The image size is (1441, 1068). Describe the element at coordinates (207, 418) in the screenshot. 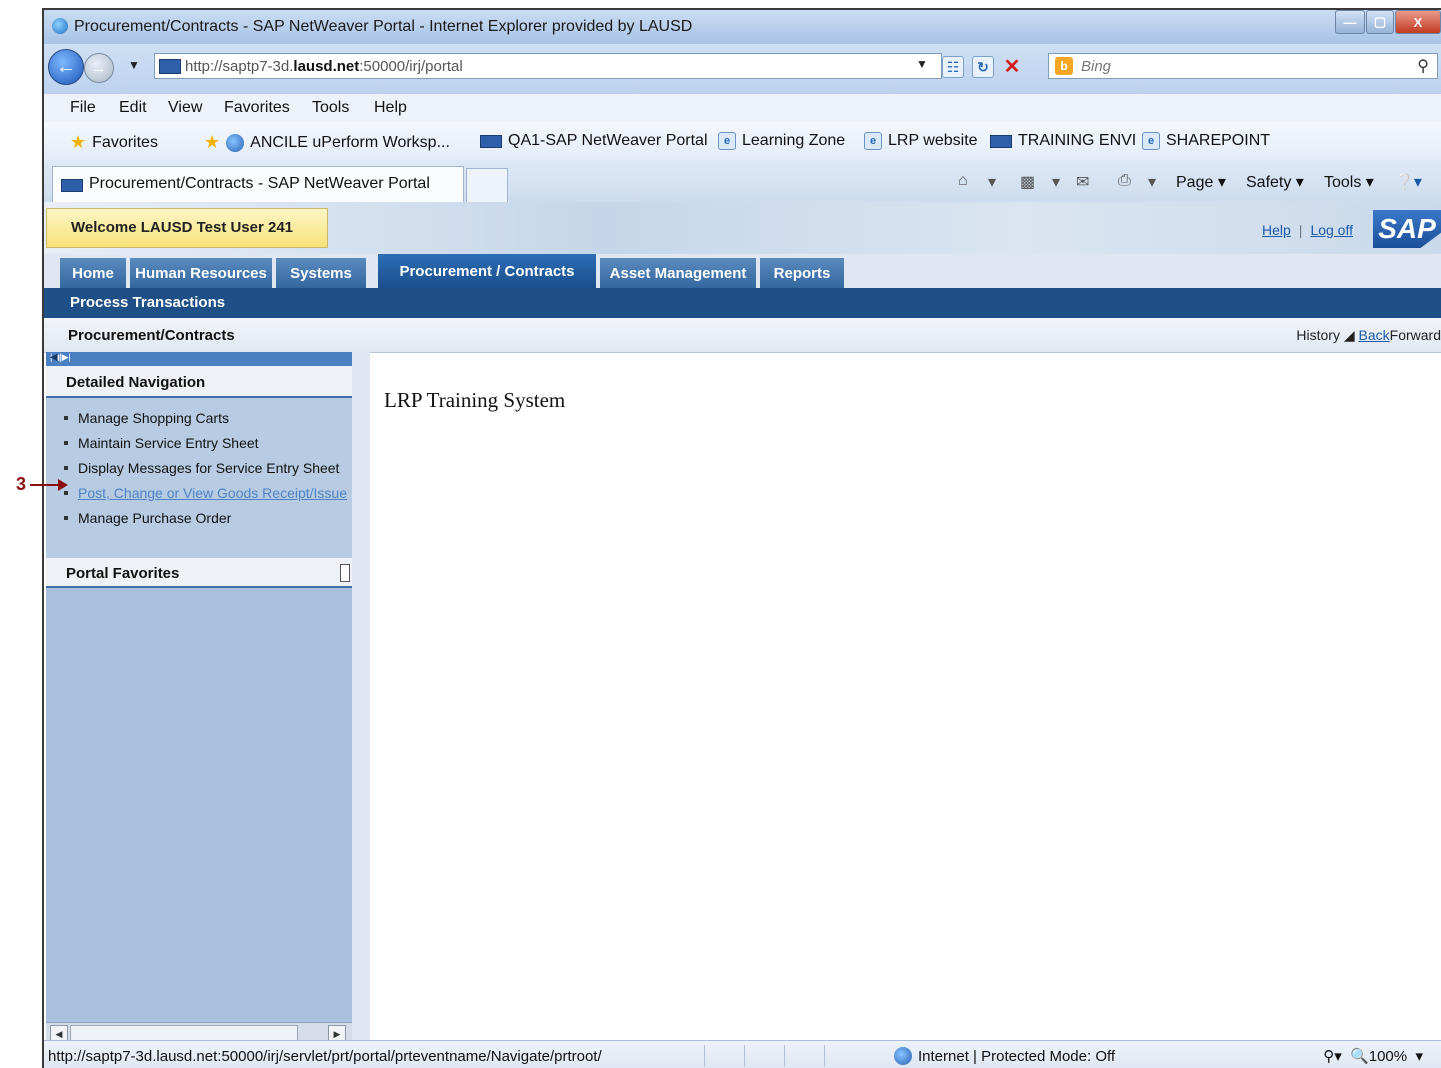

I see `nav-item-manage-shopping-carts: Manage Shopping Carts` at that location.